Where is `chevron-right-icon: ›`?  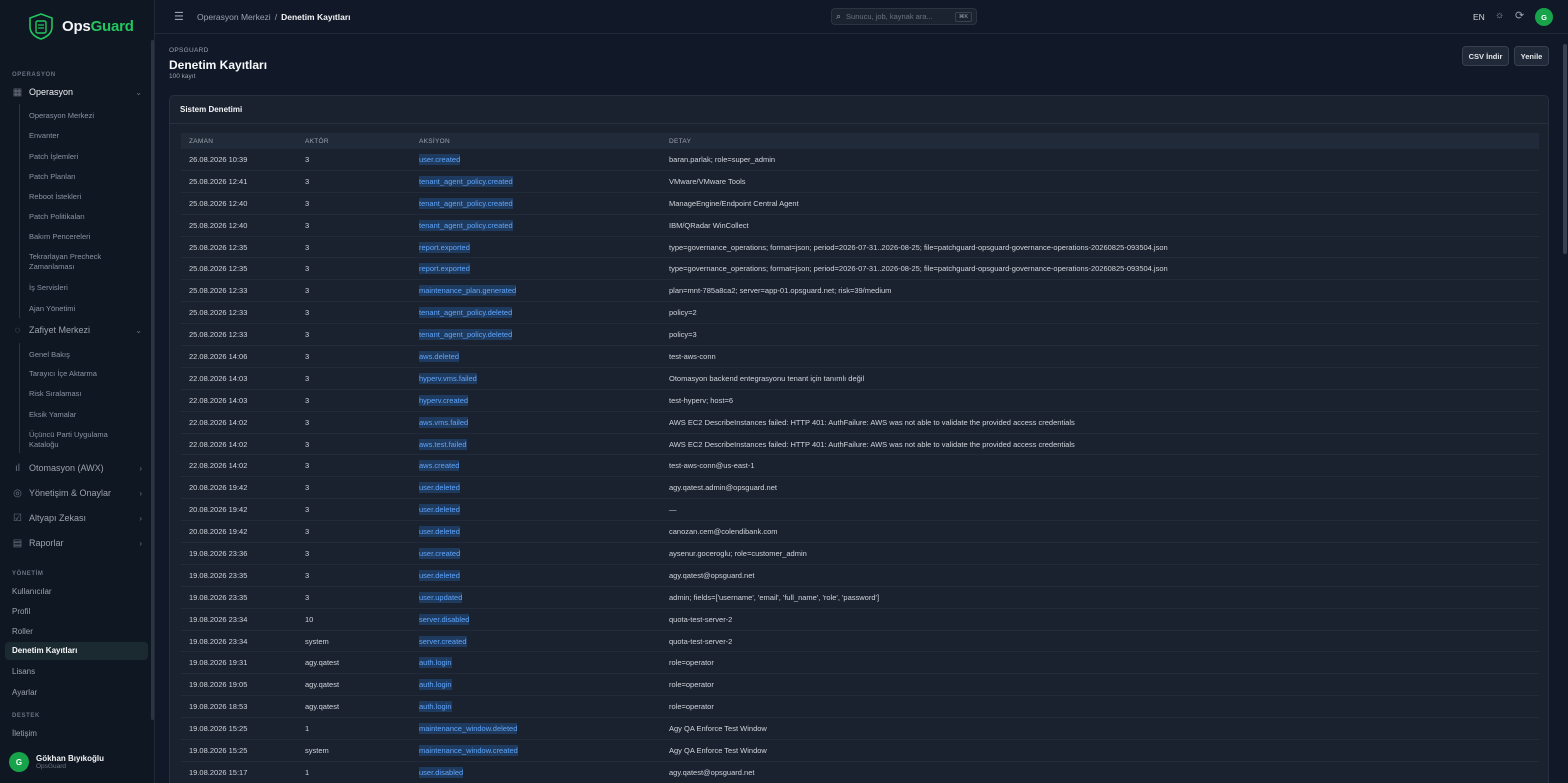 chevron-right-icon: › is located at coordinates (140, 468).